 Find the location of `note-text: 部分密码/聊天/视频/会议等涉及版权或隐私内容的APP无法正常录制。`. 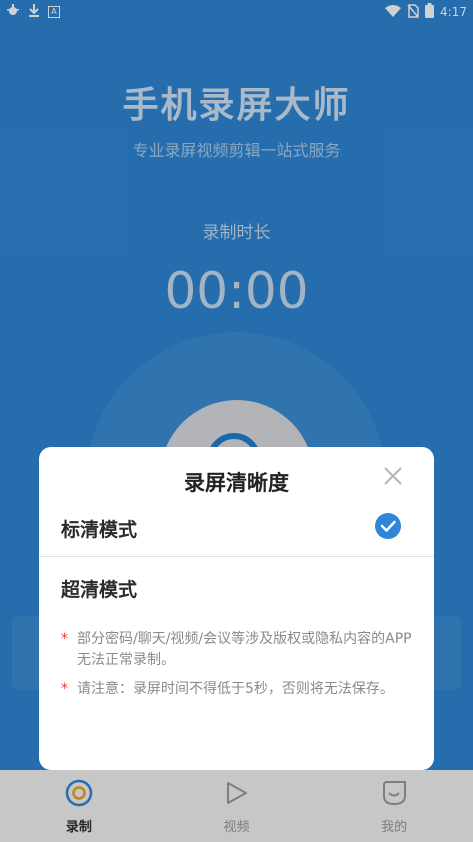

note-text: 部分密码/聊天/视频/会议等涉及版权或隐私内容的APP无法正常录制。 is located at coordinates (244, 649).